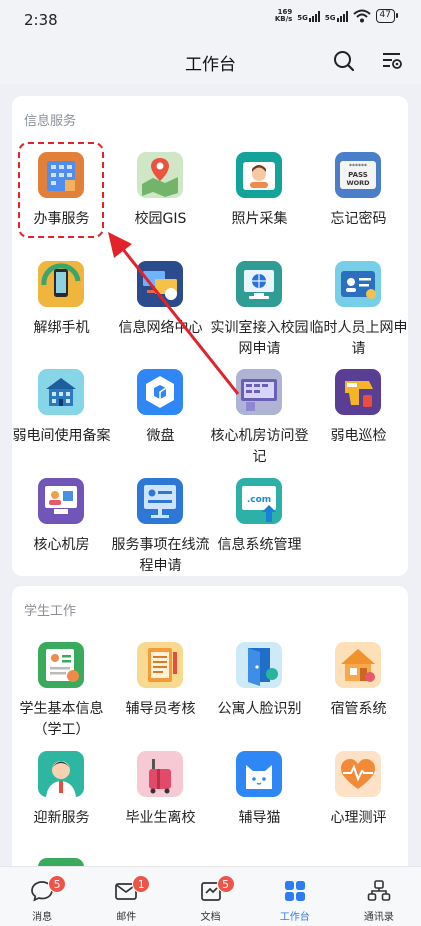 This screenshot has width=421, height=926. What do you see at coordinates (259, 175) in the screenshot?
I see `camera-portrait-icon` at bounding box center [259, 175].